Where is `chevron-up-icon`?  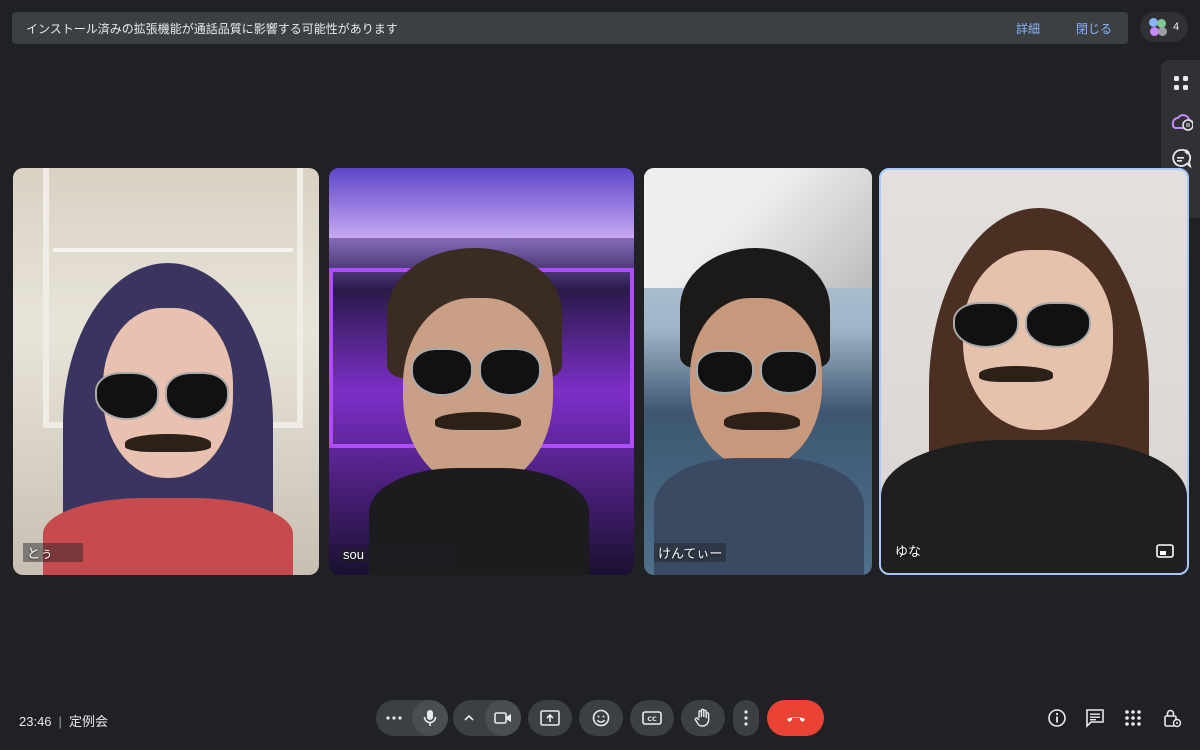
chevron-up-icon is located at coordinates (469, 718).